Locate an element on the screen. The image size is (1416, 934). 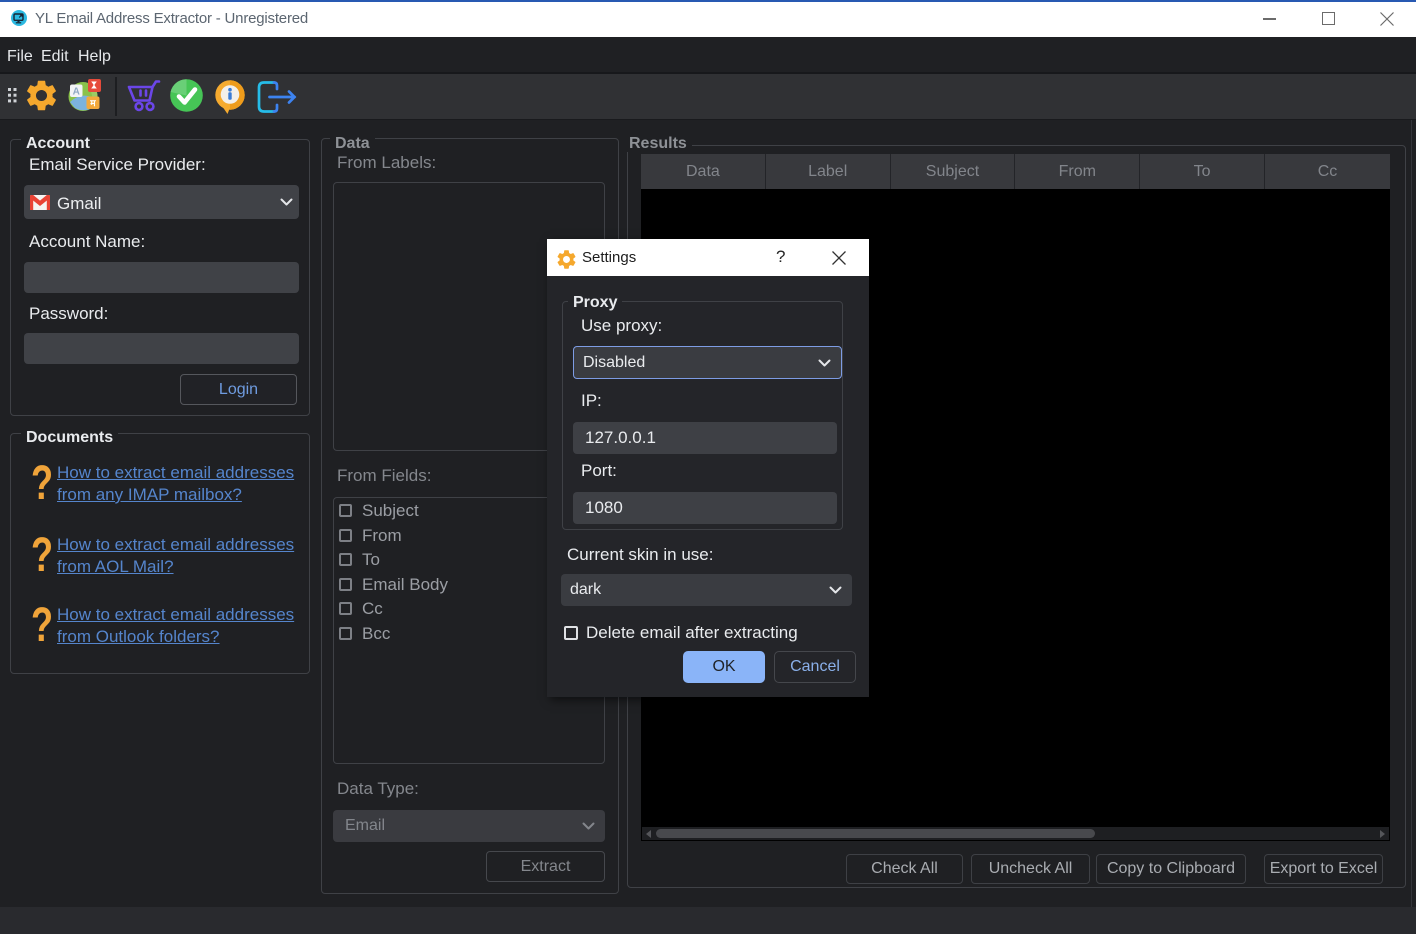
svg-text: म is located at coordinates (92, 103).